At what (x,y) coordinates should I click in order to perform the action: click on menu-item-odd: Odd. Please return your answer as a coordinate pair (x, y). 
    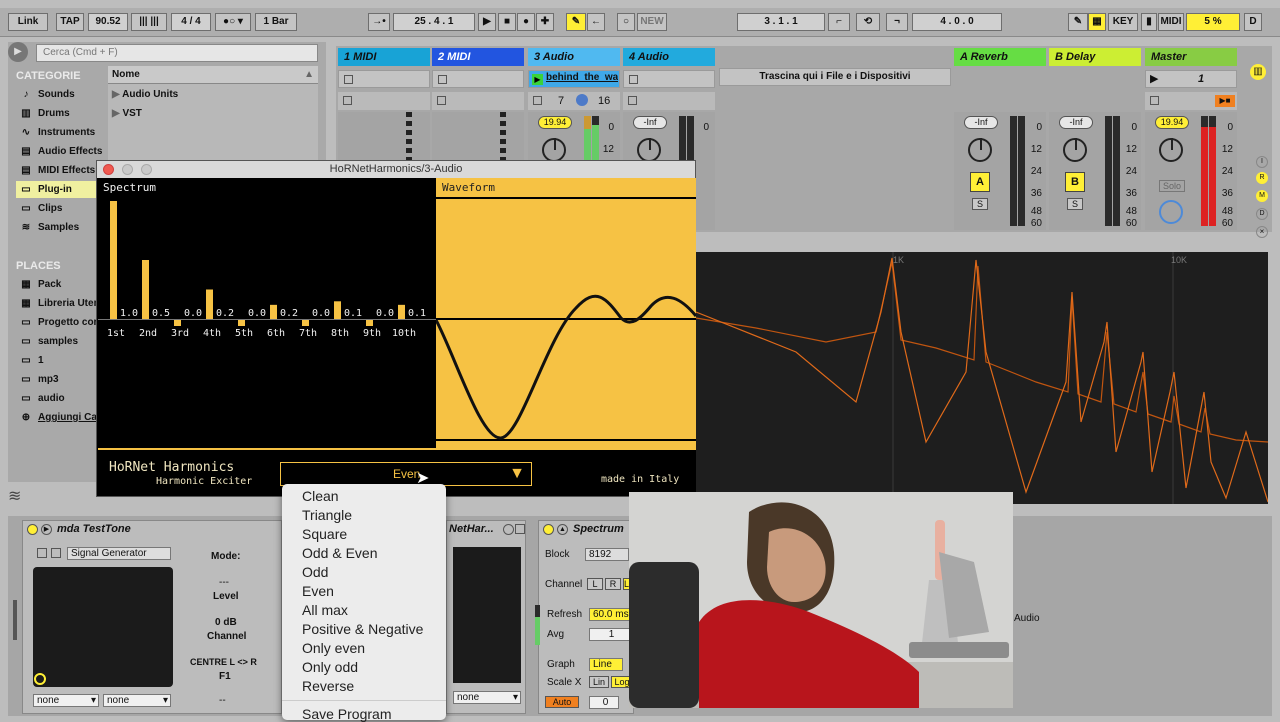
    Looking at the image, I should click on (315, 572).